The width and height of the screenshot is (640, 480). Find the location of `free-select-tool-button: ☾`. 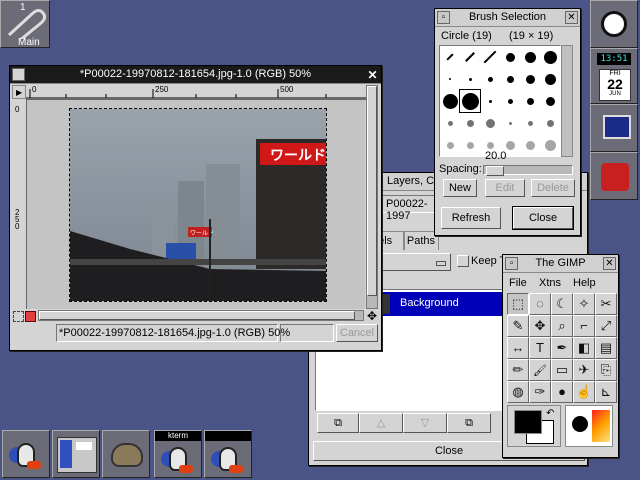

free-select-tool-button: ☾ is located at coordinates (562, 304).